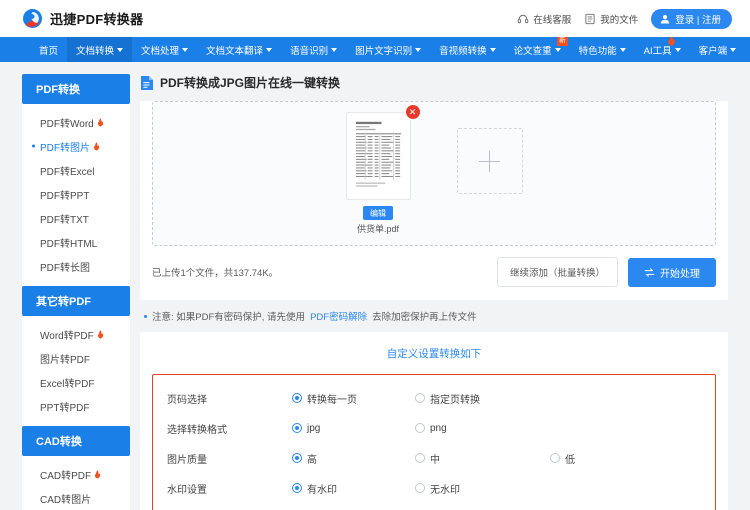 The width and height of the screenshot is (750, 510). Describe the element at coordinates (378, 156) in the screenshot. I see `pdf-page-thumbnail` at that location.